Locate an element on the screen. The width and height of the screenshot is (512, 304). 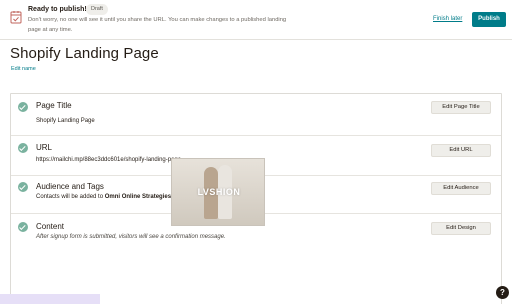
preview-logo-text: LVSHION is located at coordinates (219, 192).